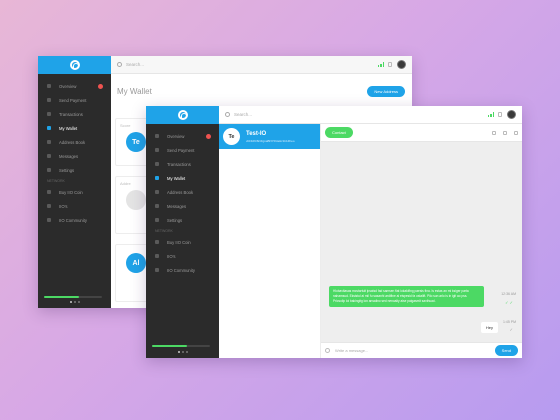 Image resolution: width=560 pixels, height=420 pixels. I want to click on contact-avatar: Te, so click(231, 136).